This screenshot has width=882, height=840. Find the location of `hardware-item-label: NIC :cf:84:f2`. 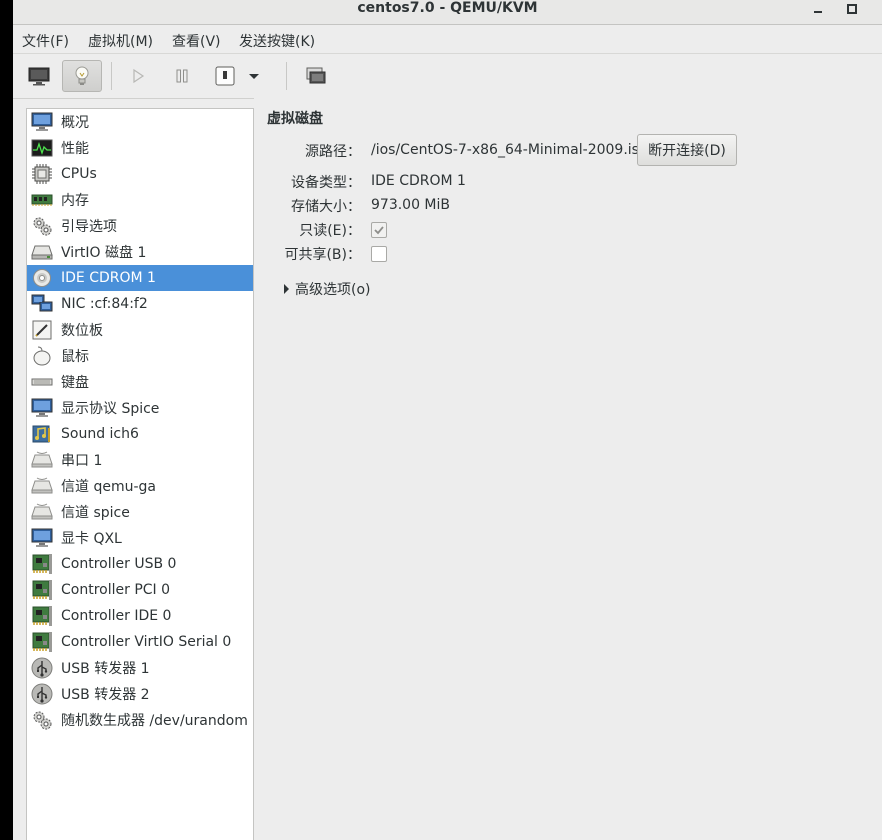

hardware-item-label: NIC :cf:84:f2 is located at coordinates (104, 304).